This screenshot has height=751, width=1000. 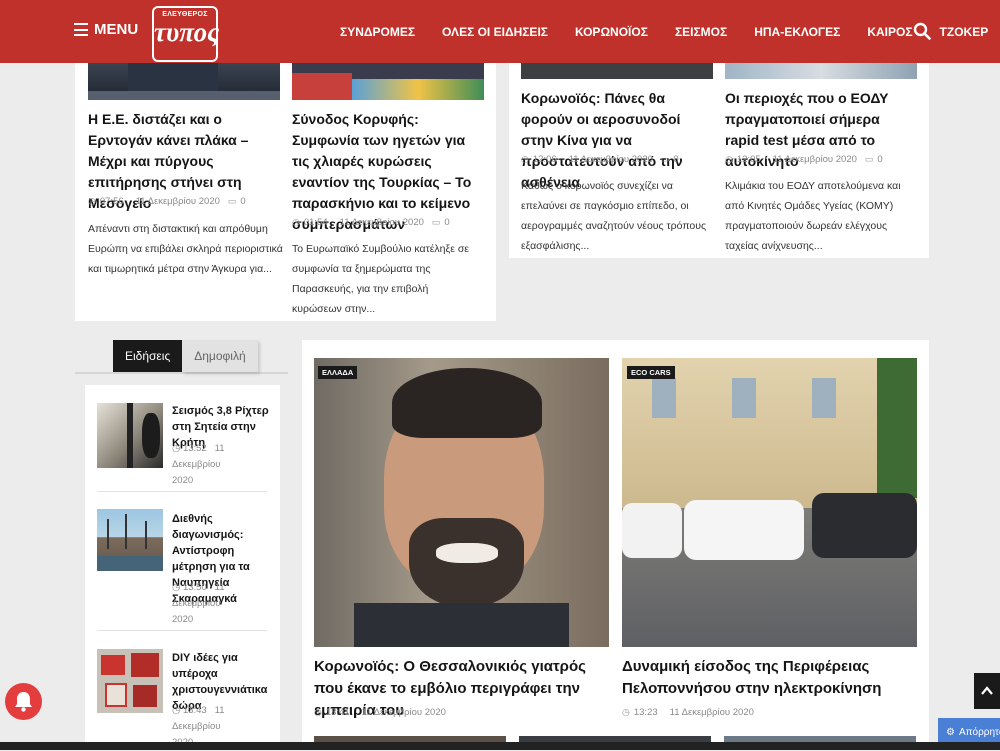 I want to click on notification-bell-button, so click(x=23, y=701).